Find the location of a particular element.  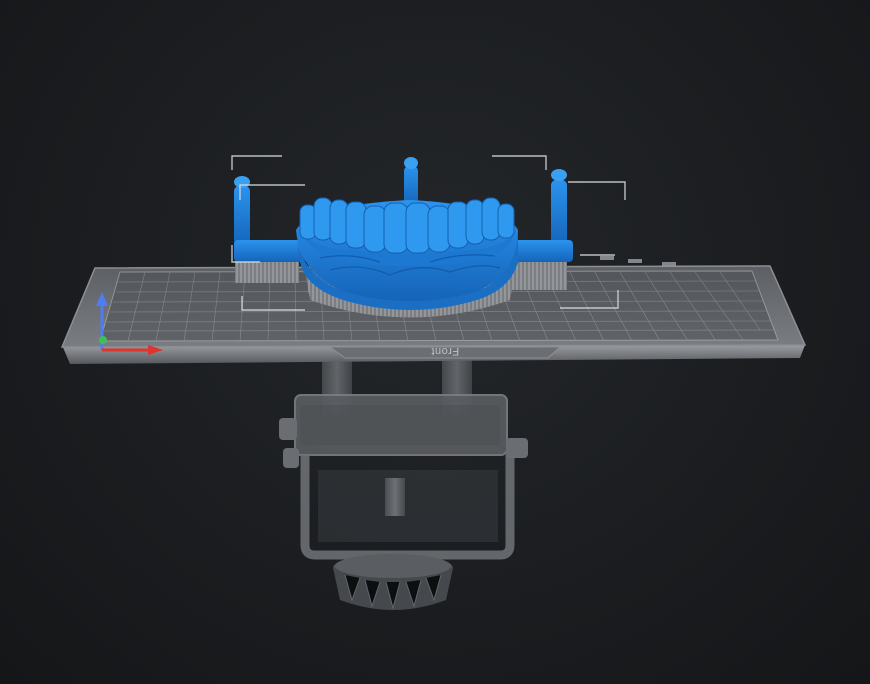

front-label: Front is located at coordinates (445, 351).